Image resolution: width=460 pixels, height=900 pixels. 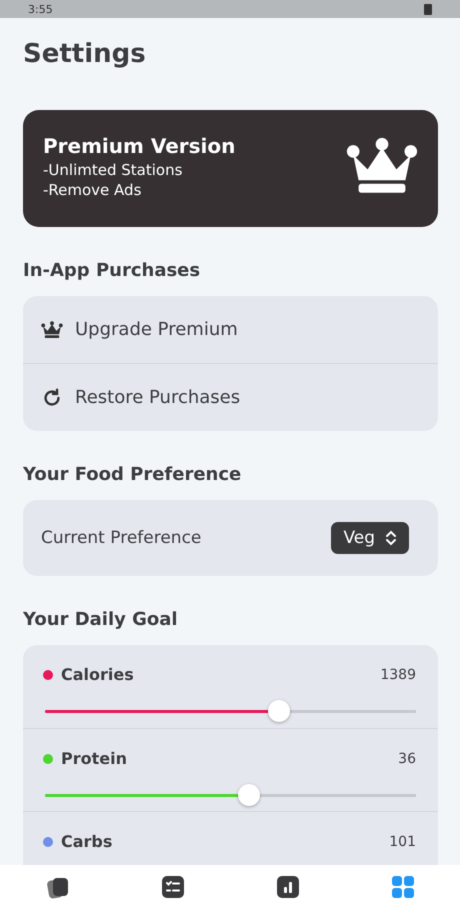 What do you see at coordinates (398, 674) in the screenshot?
I see `goal-value: 1389` at bounding box center [398, 674].